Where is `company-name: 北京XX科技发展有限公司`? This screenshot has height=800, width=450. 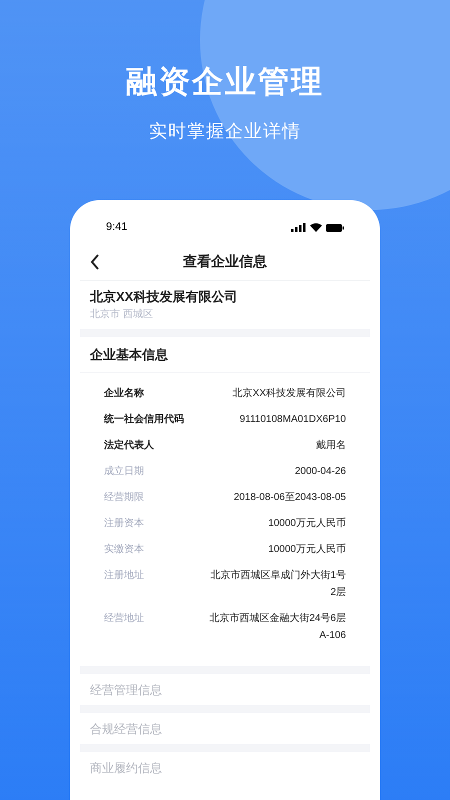 company-name: 北京XX科技发展有限公司 is located at coordinates (164, 297).